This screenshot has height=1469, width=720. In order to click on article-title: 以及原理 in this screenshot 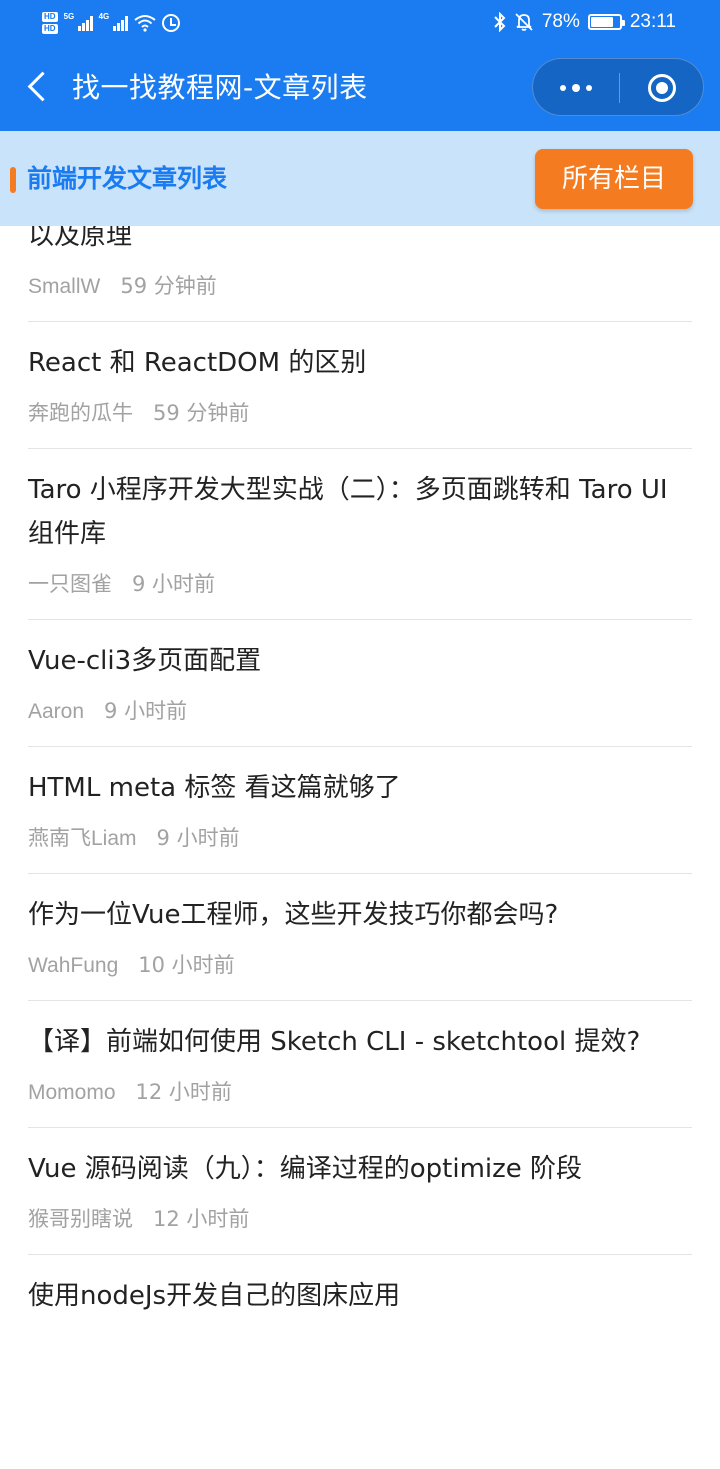, I will do `click(360, 242)`.